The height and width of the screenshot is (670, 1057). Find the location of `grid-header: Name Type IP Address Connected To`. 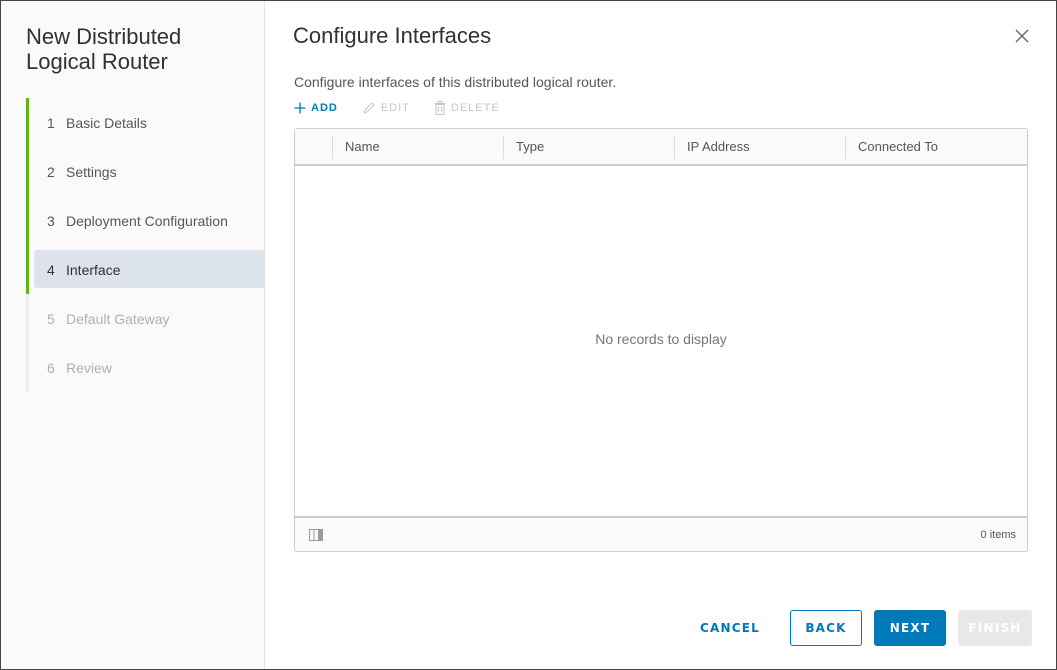

grid-header: Name Type IP Address Connected To is located at coordinates (661, 147).